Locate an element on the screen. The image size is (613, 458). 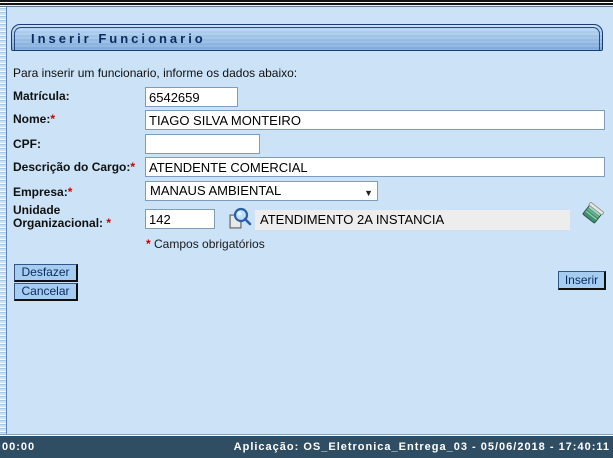
empresa-selected-option: MANAUS AMBIENTAL is located at coordinates (216, 190).